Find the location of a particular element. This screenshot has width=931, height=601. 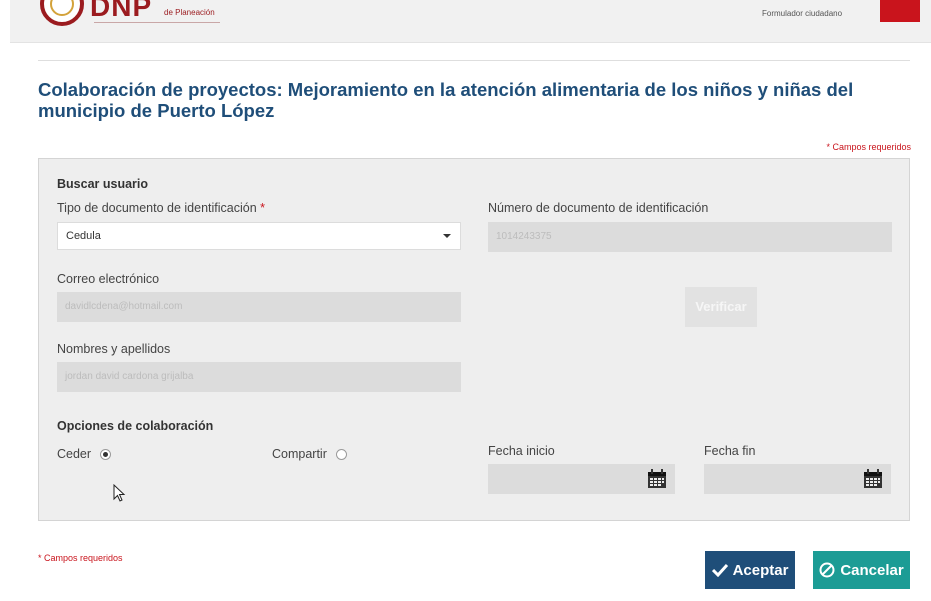

seal-logo-icon is located at coordinates (62, 13).